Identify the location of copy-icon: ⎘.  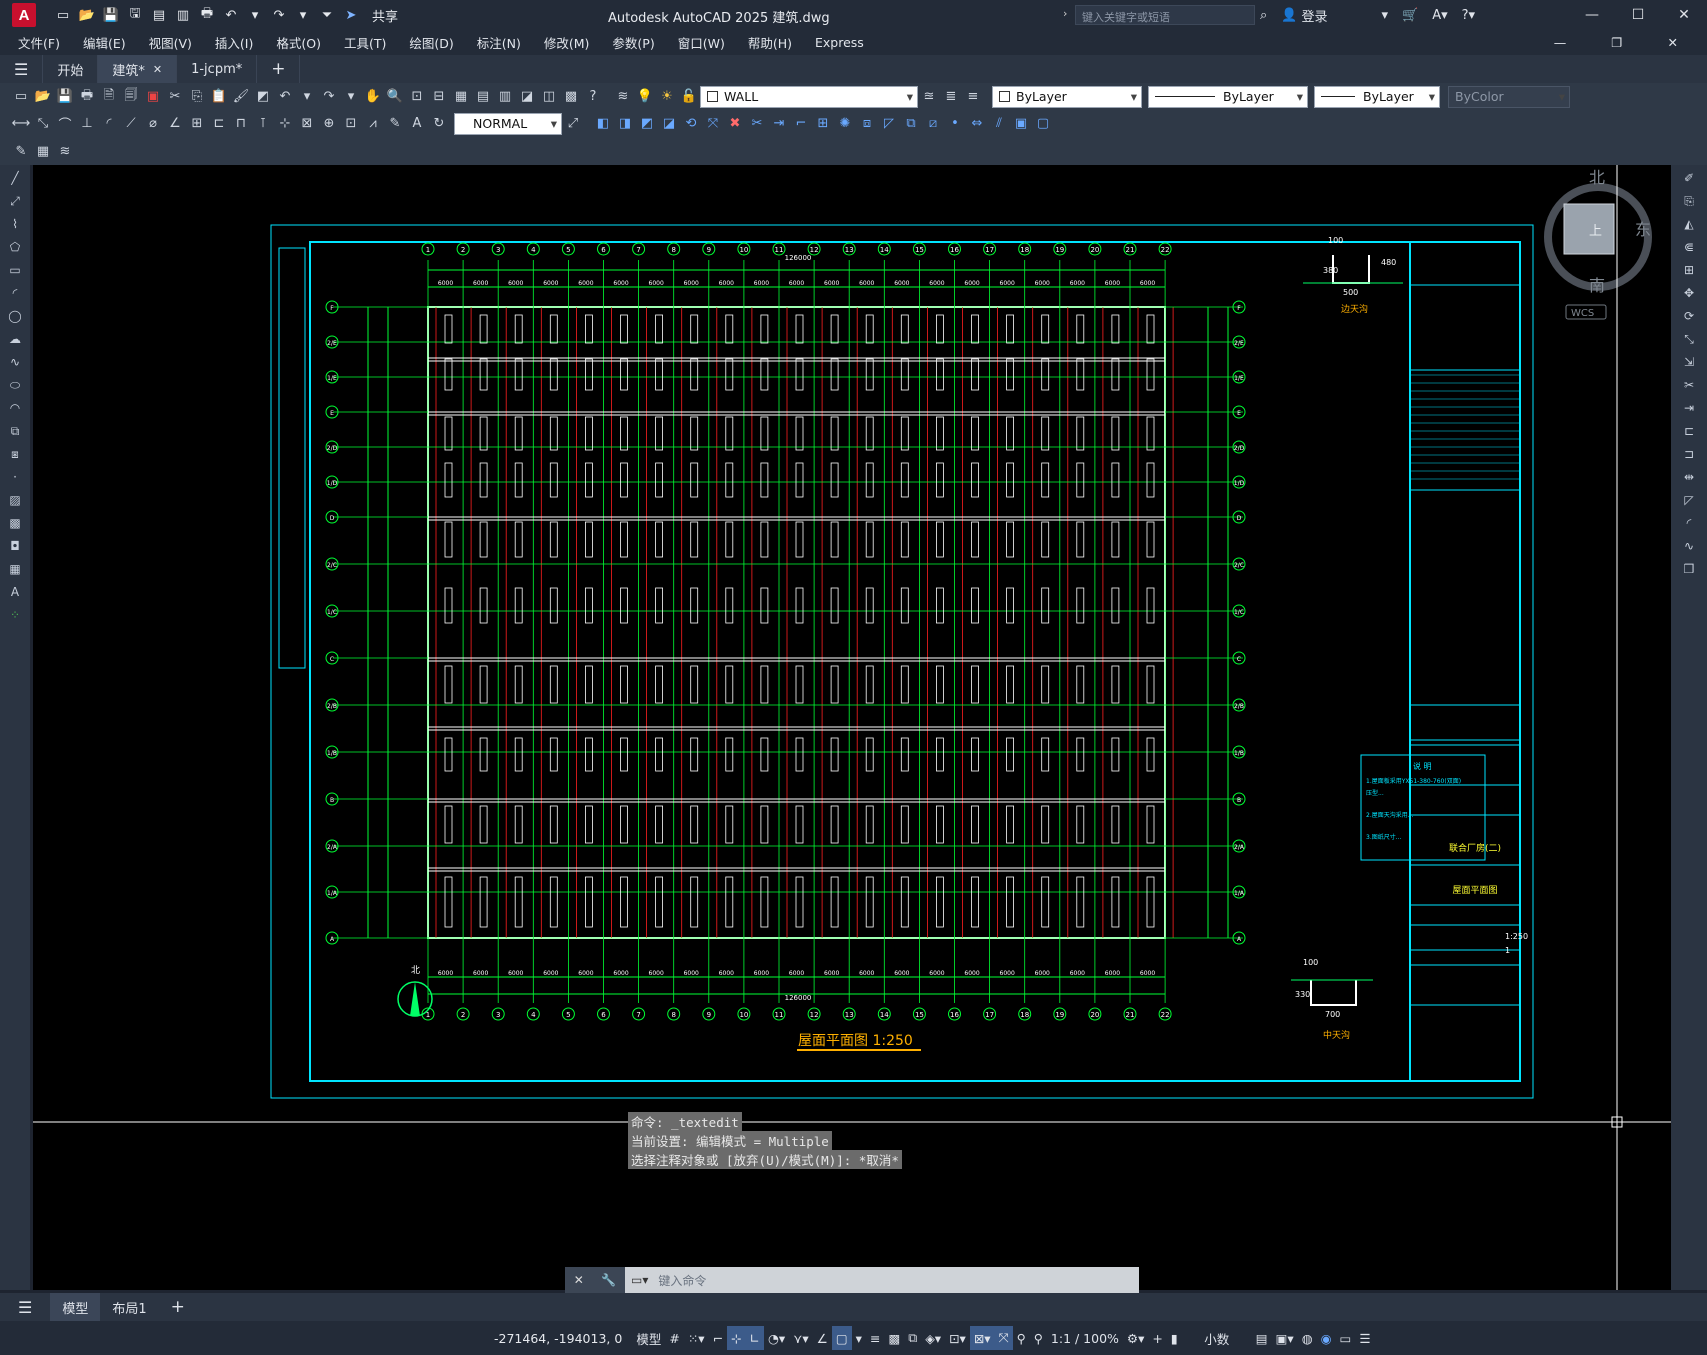
(1689, 201).